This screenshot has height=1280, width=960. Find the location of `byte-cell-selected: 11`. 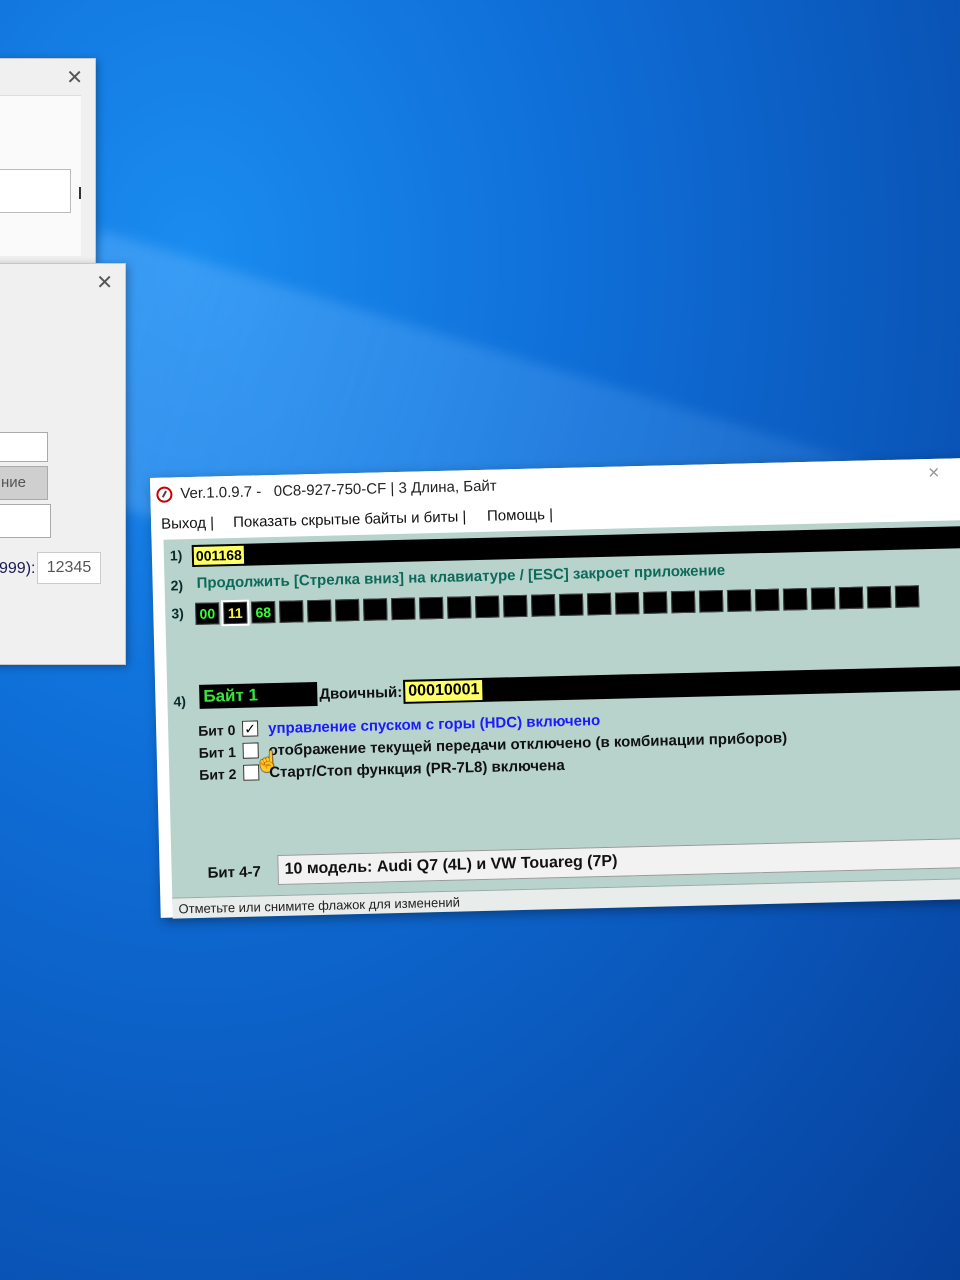

byte-cell-selected: 11 is located at coordinates (235, 613).